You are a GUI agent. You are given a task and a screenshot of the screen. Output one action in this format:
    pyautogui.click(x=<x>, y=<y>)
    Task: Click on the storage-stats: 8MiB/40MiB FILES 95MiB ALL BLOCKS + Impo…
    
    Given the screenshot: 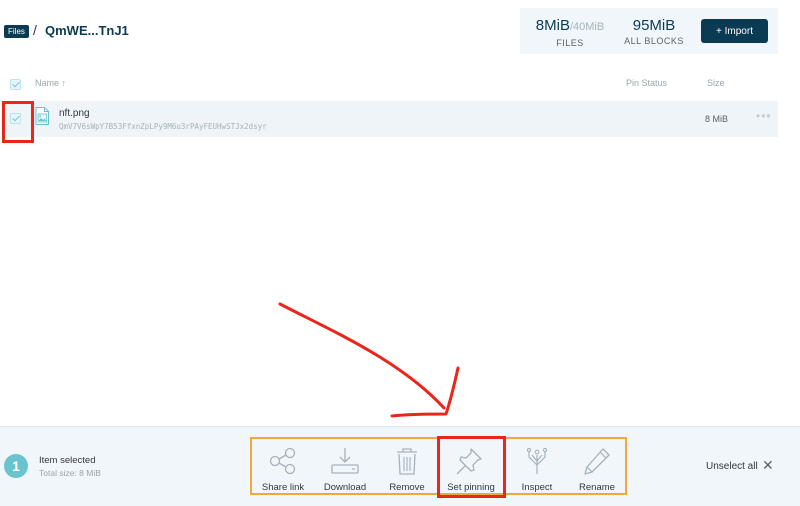 What is the action you would take?
    pyautogui.click(x=649, y=31)
    